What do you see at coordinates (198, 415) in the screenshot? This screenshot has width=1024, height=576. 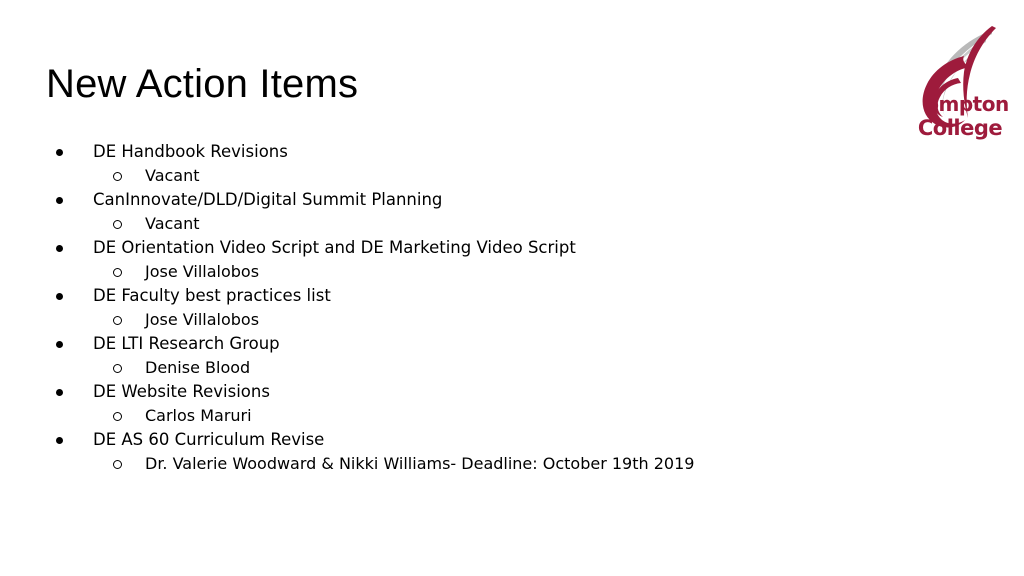 I see `sub-list-item-label: Carlos Maruri` at bounding box center [198, 415].